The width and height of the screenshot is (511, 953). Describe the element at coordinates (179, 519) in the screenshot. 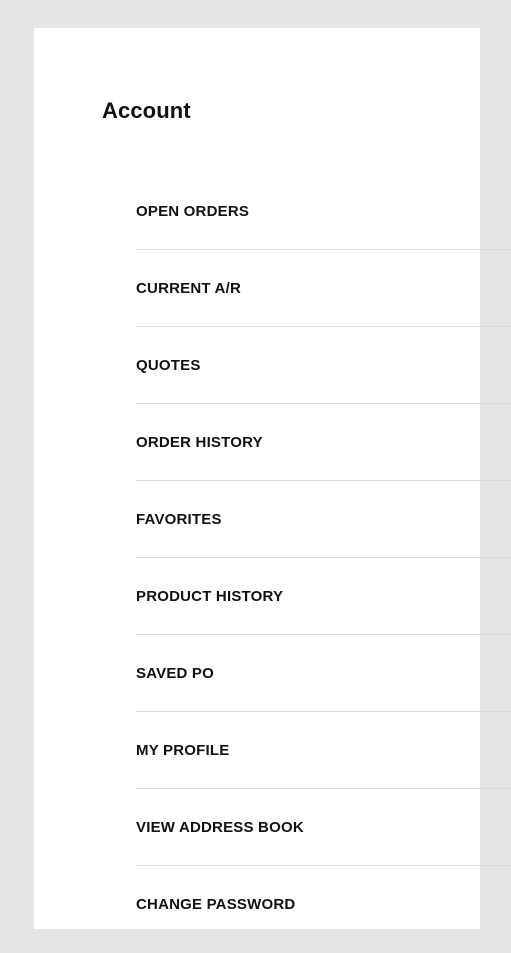

I see `favorites-link: FAVORITES` at that location.